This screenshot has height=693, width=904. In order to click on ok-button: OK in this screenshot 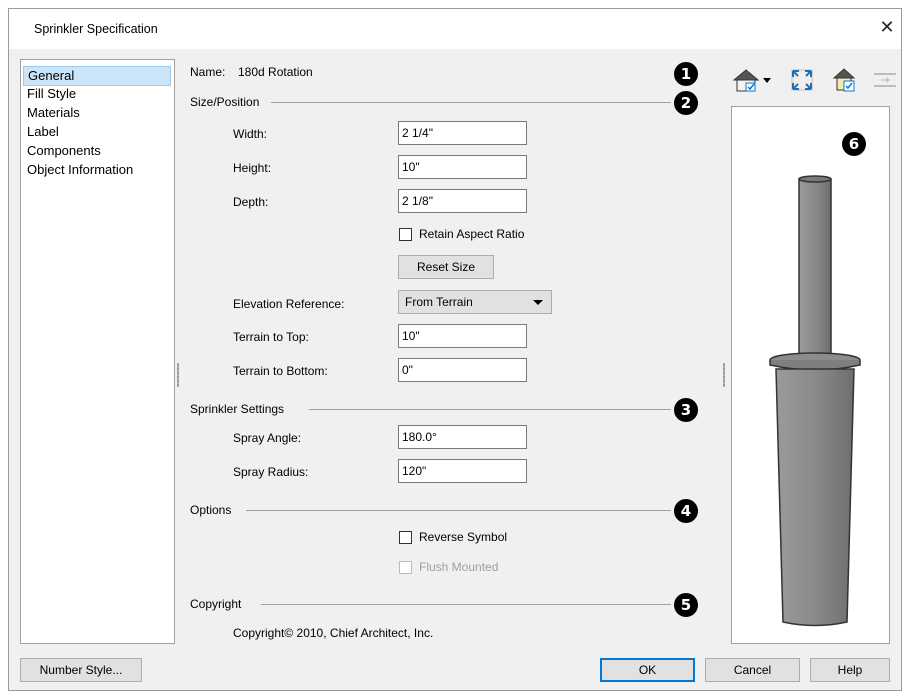, I will do `click(647, 670)`.